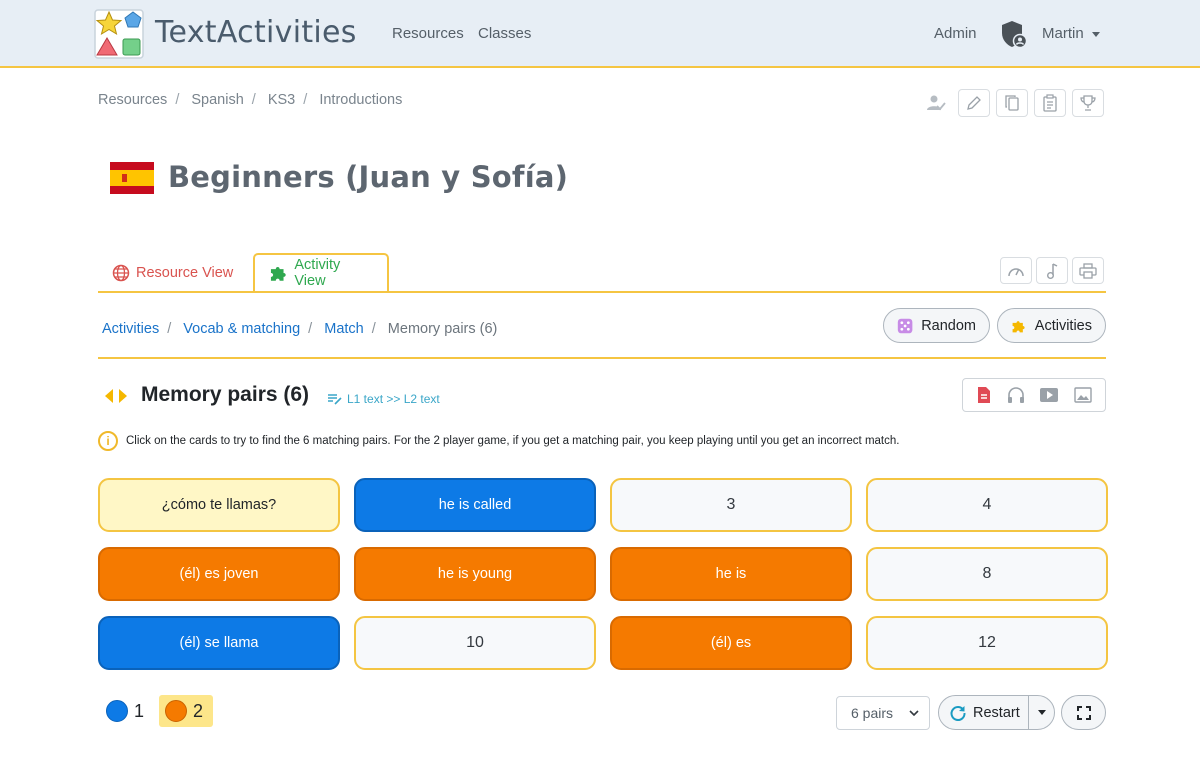 This screenshot has width=1200, height=759. I want to click on activity-subtype: L1 text >> L2 text, so click(383, 399).